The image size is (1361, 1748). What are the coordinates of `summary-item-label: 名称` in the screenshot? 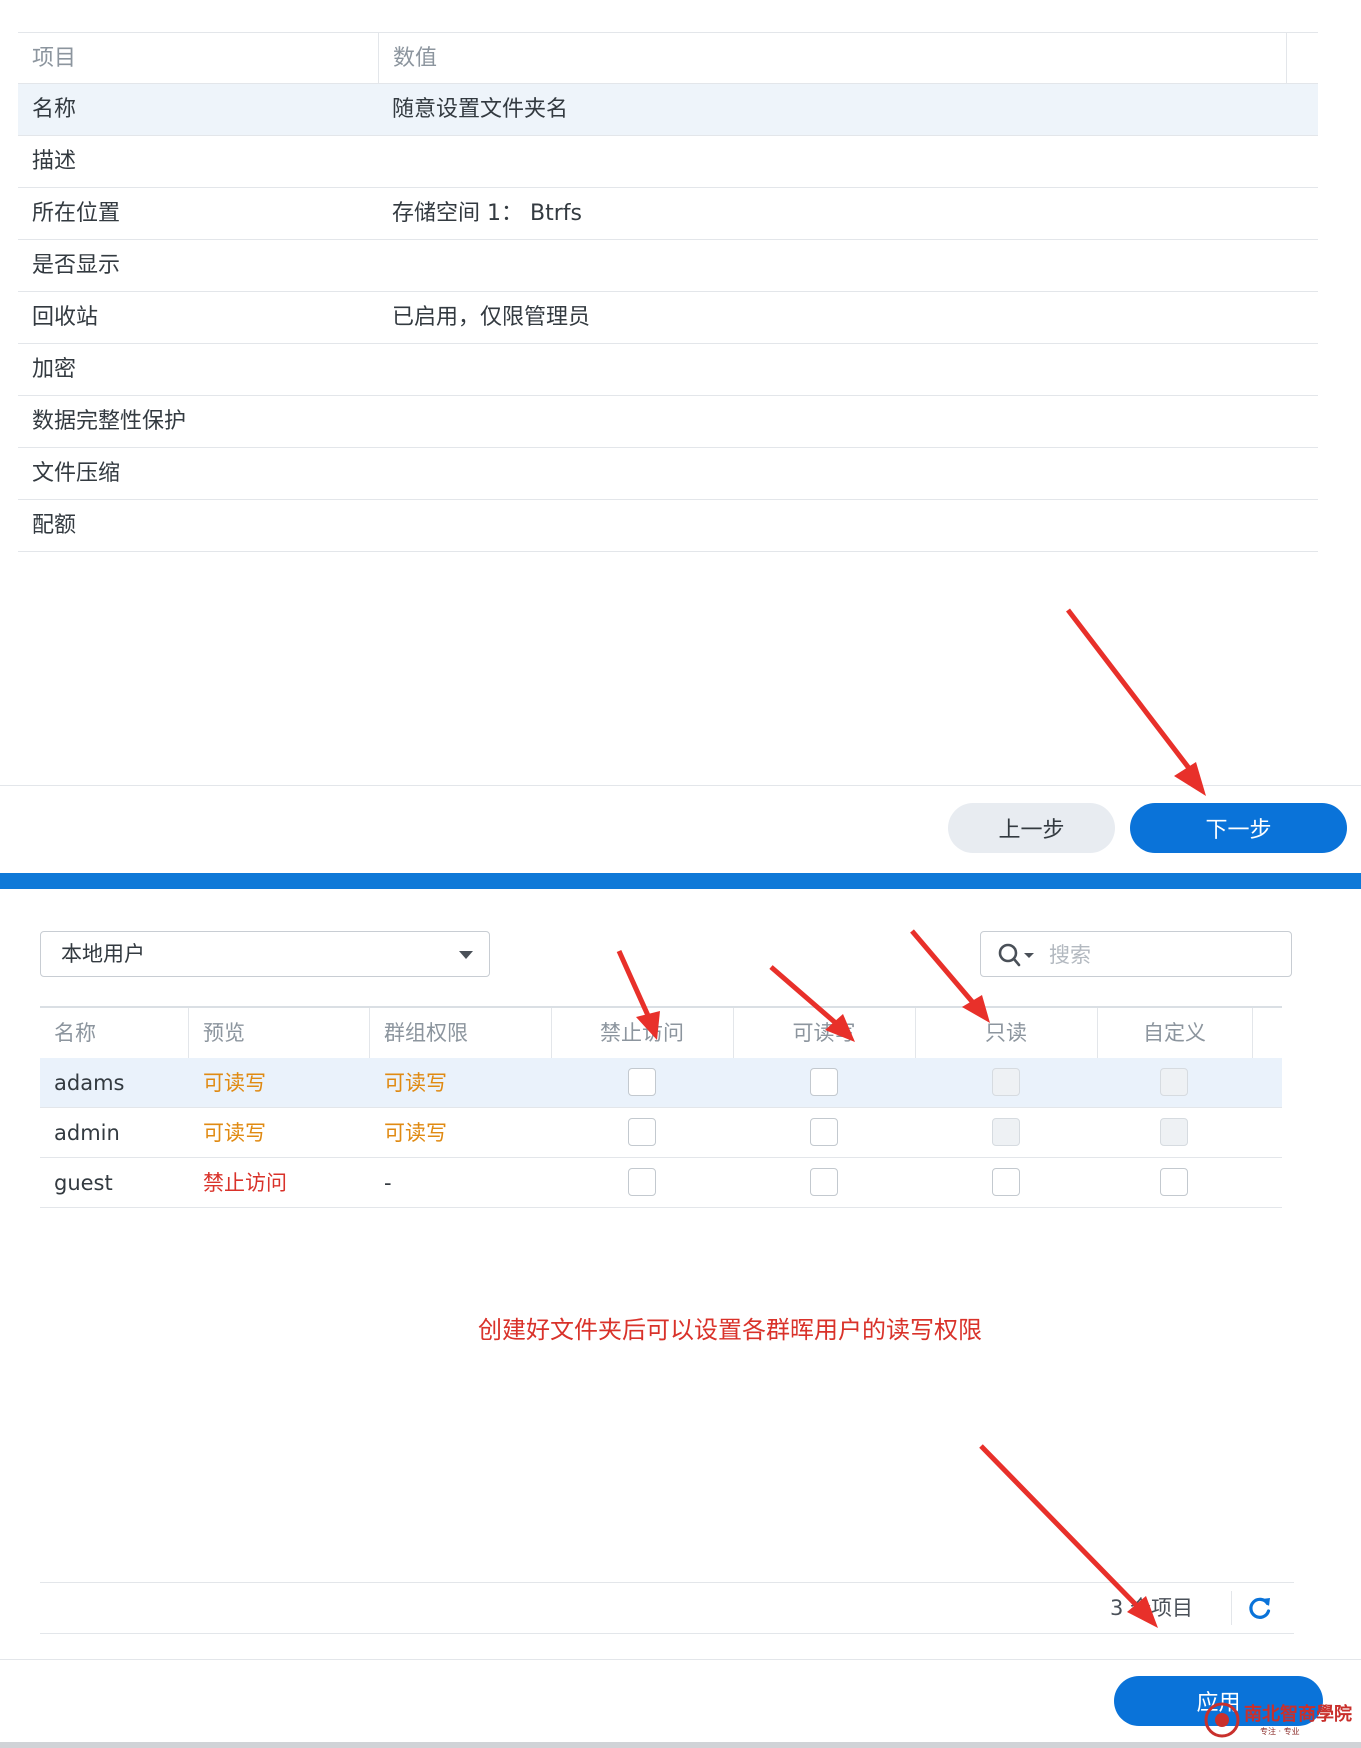 It's located at (54, 109).